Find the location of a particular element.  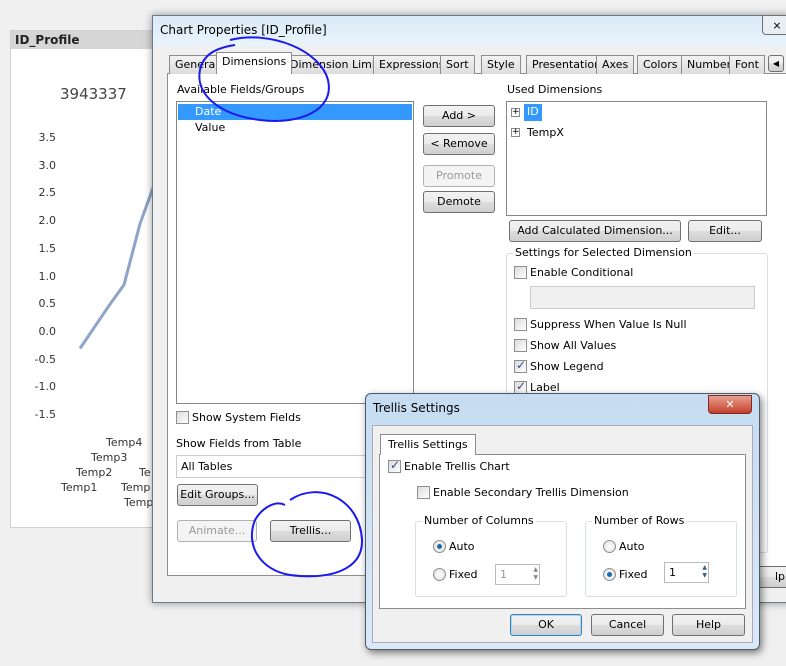

x-tick-label: Temp1 is located at coordinates (79, 487).